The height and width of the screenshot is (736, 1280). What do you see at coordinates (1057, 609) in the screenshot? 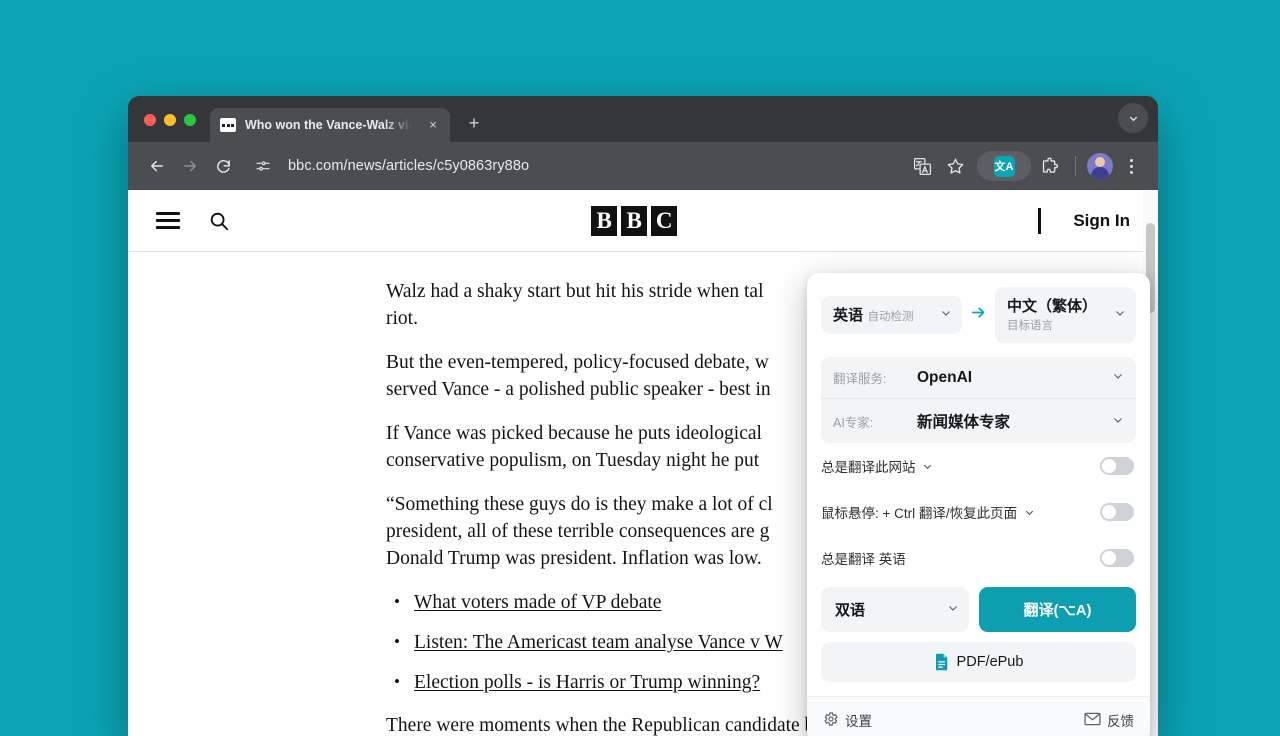
I see `translate-button: 翻译(⌥A)` at bounding box center [1057, 609].